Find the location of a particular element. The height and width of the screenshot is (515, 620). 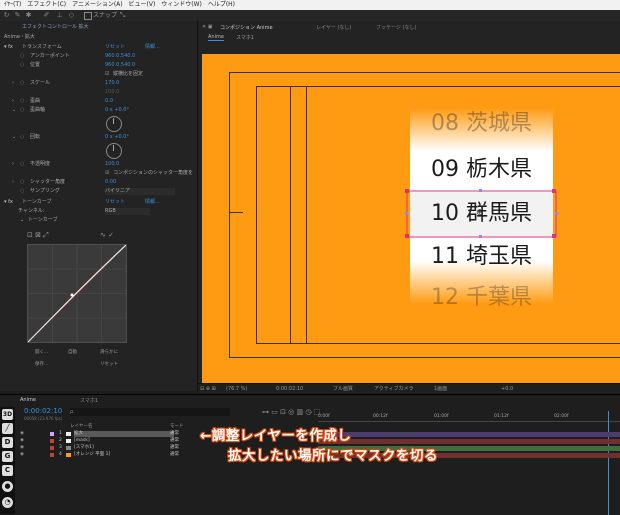

rotation-value: 0 x +0.0° is located at coordinates (117, 137).